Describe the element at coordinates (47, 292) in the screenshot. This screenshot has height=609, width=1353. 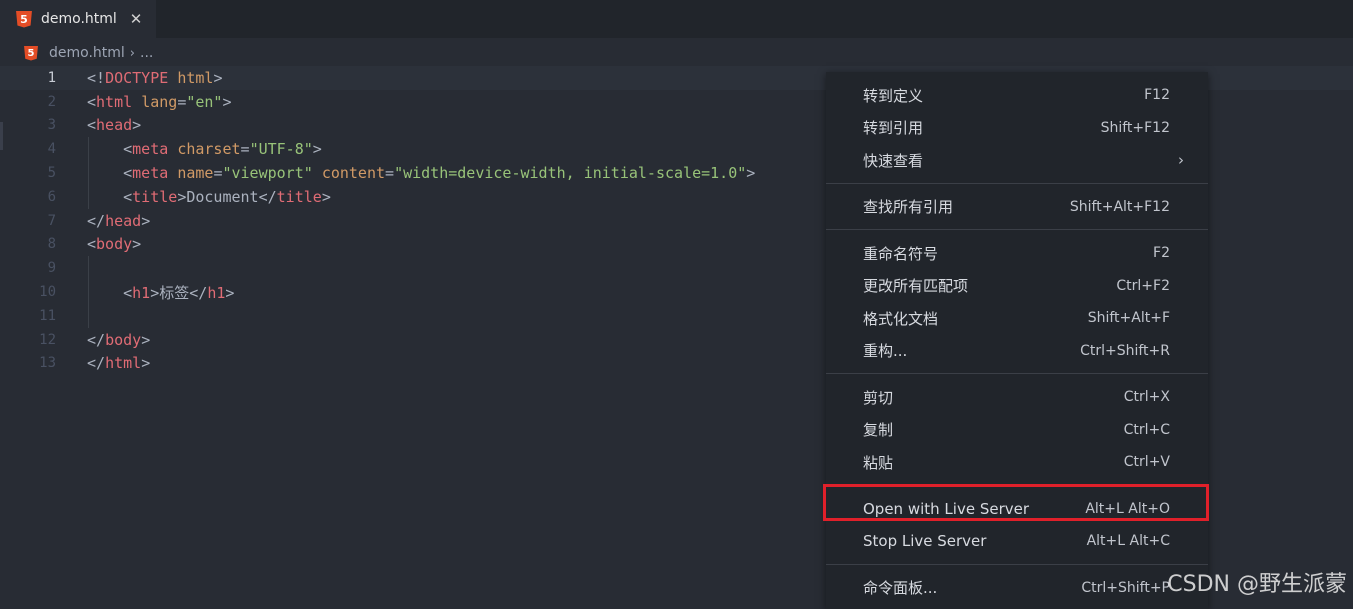
I see `line-number: 10` at that location.